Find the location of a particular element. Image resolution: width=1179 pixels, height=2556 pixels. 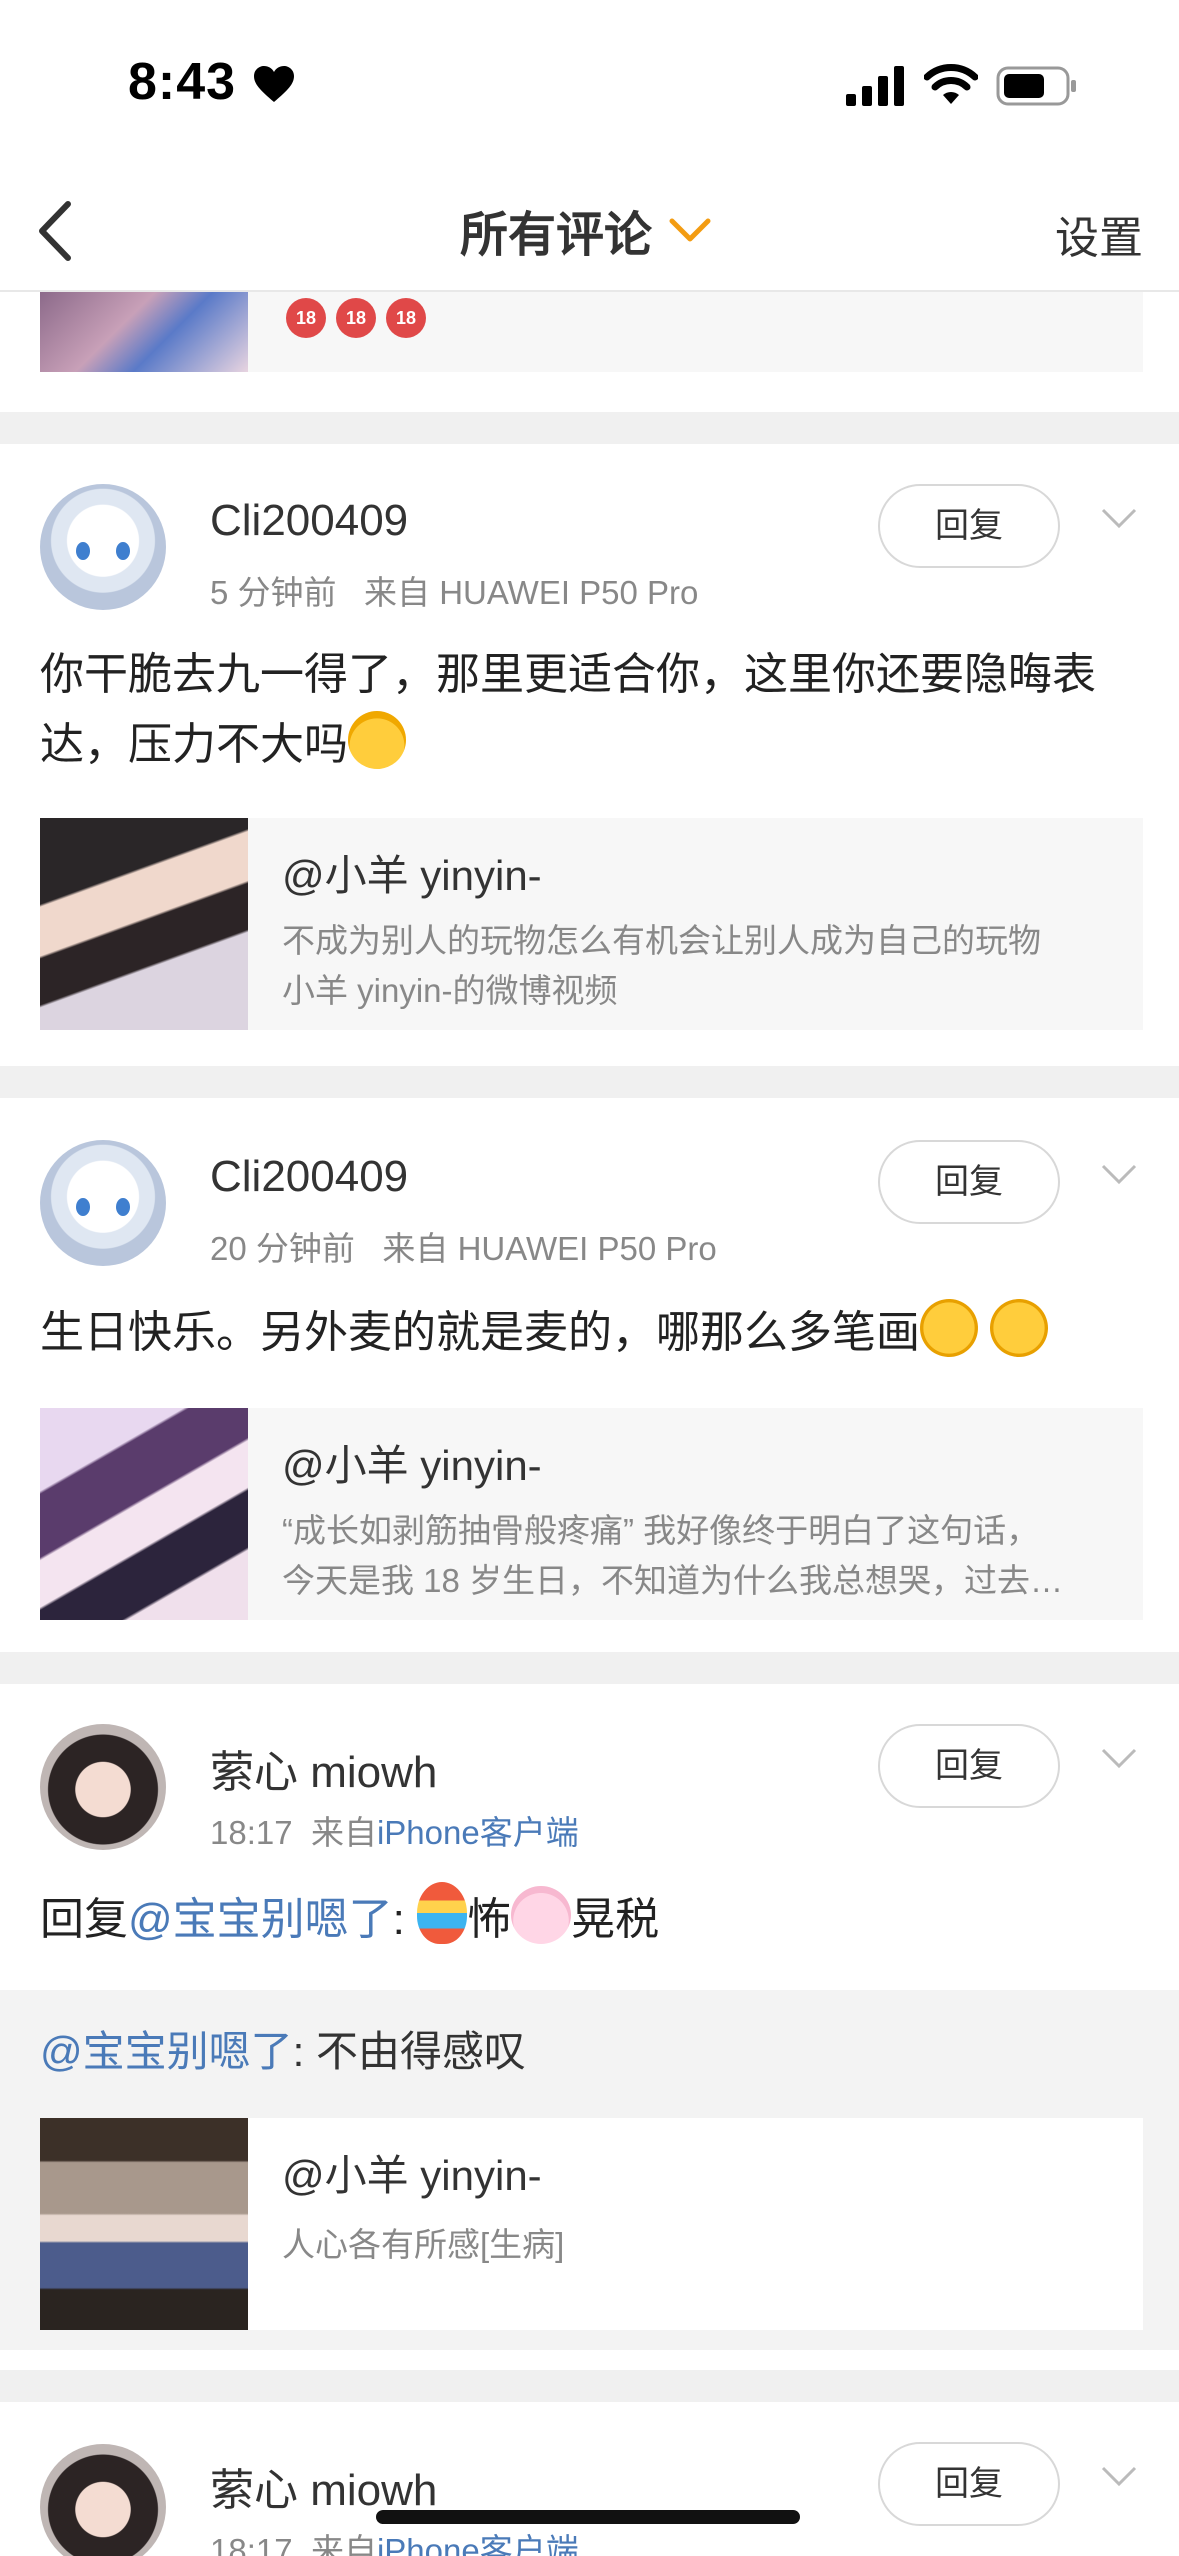

colon: : is located at coordinates (398, 1919).